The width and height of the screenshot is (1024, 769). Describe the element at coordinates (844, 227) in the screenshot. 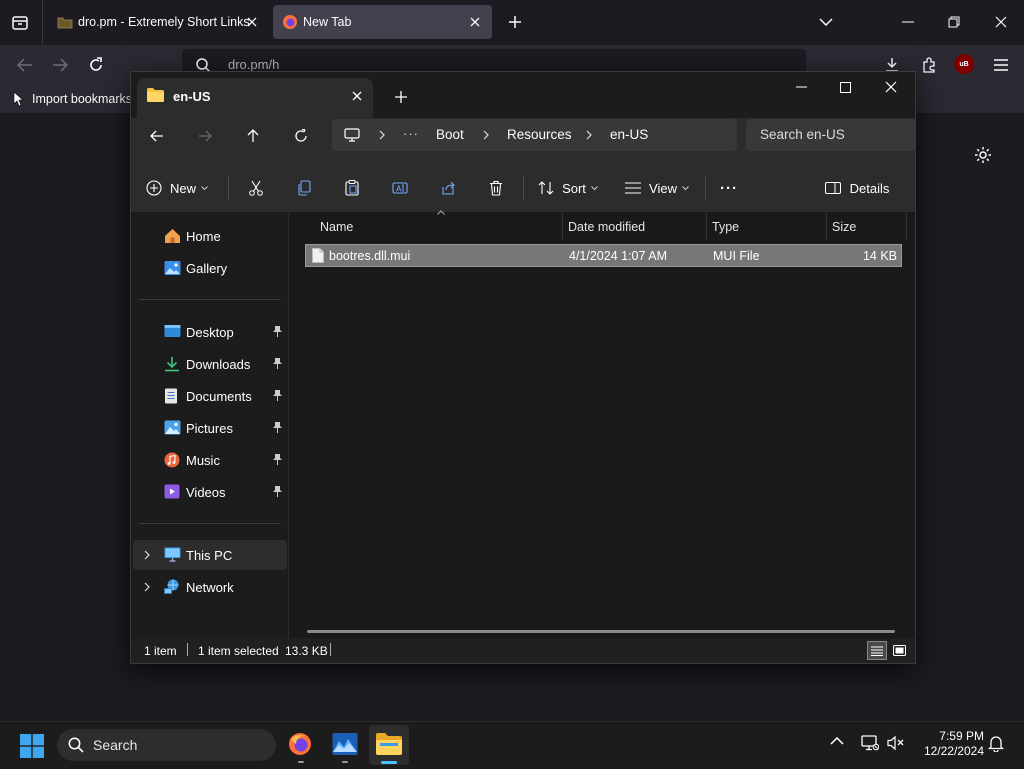

I see `column-header-size: Size` at that location.